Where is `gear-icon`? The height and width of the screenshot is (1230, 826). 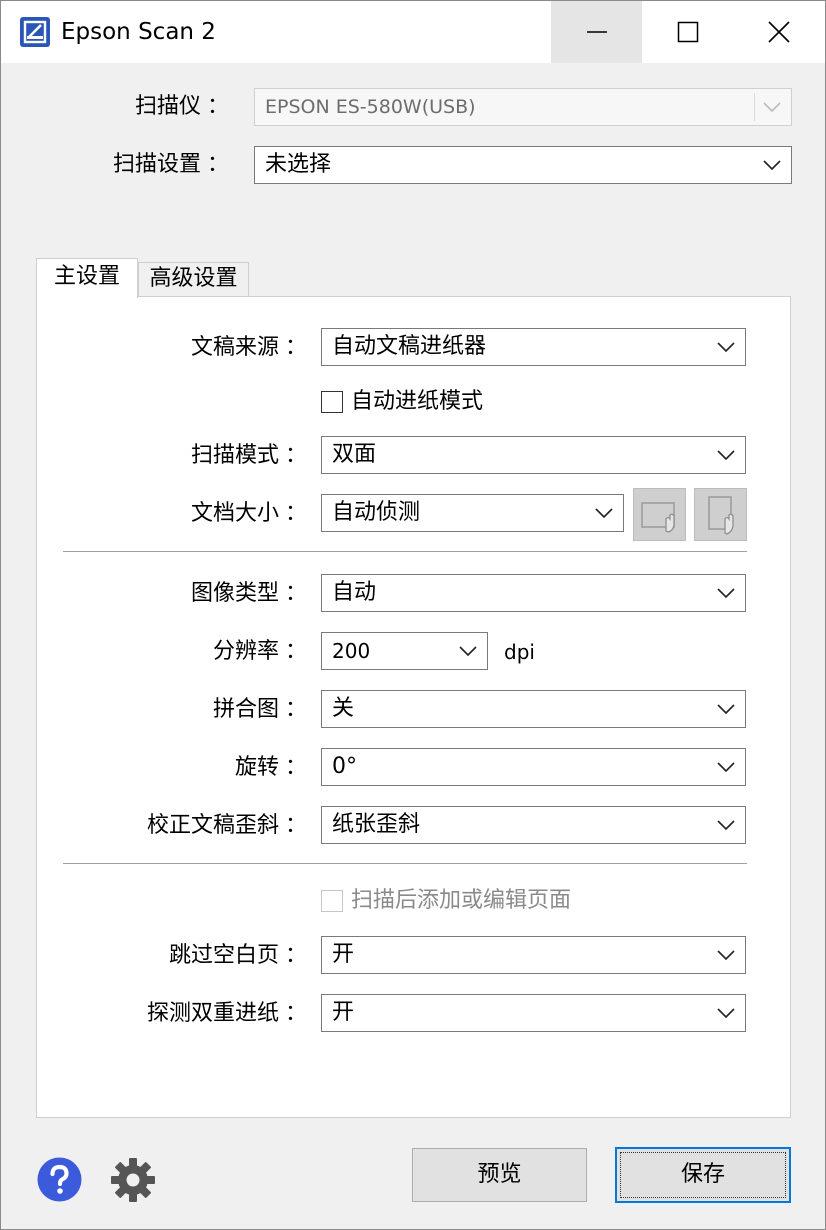
gear-icon is located at coordinates (133, 1180).